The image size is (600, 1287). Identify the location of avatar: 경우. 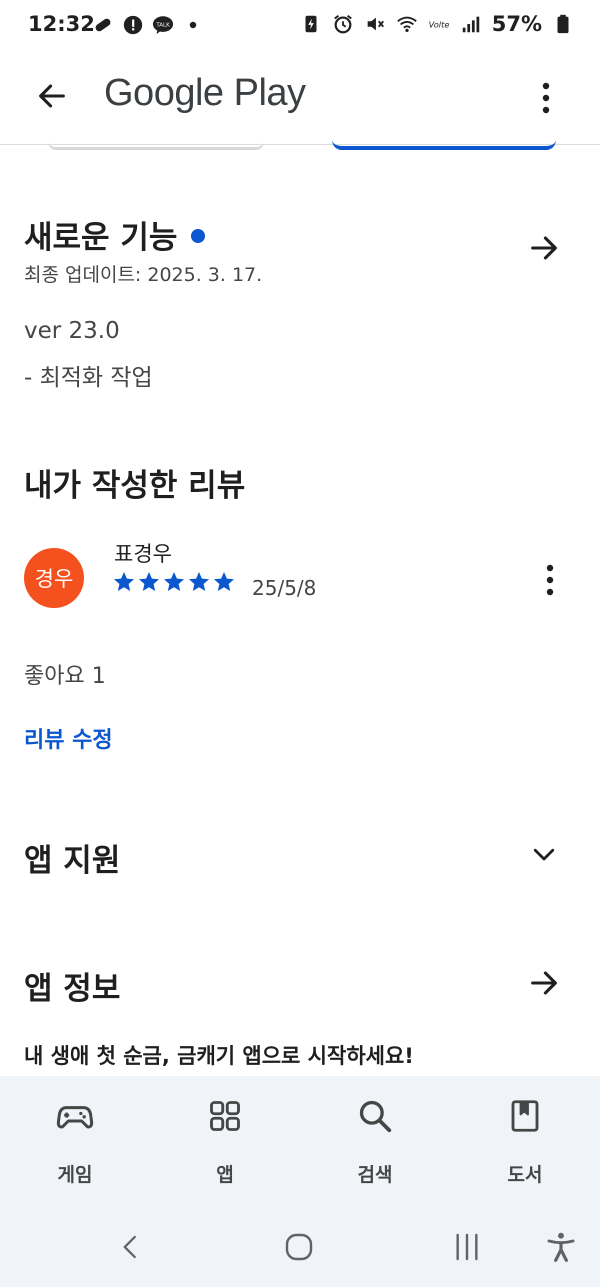
(54, 578).